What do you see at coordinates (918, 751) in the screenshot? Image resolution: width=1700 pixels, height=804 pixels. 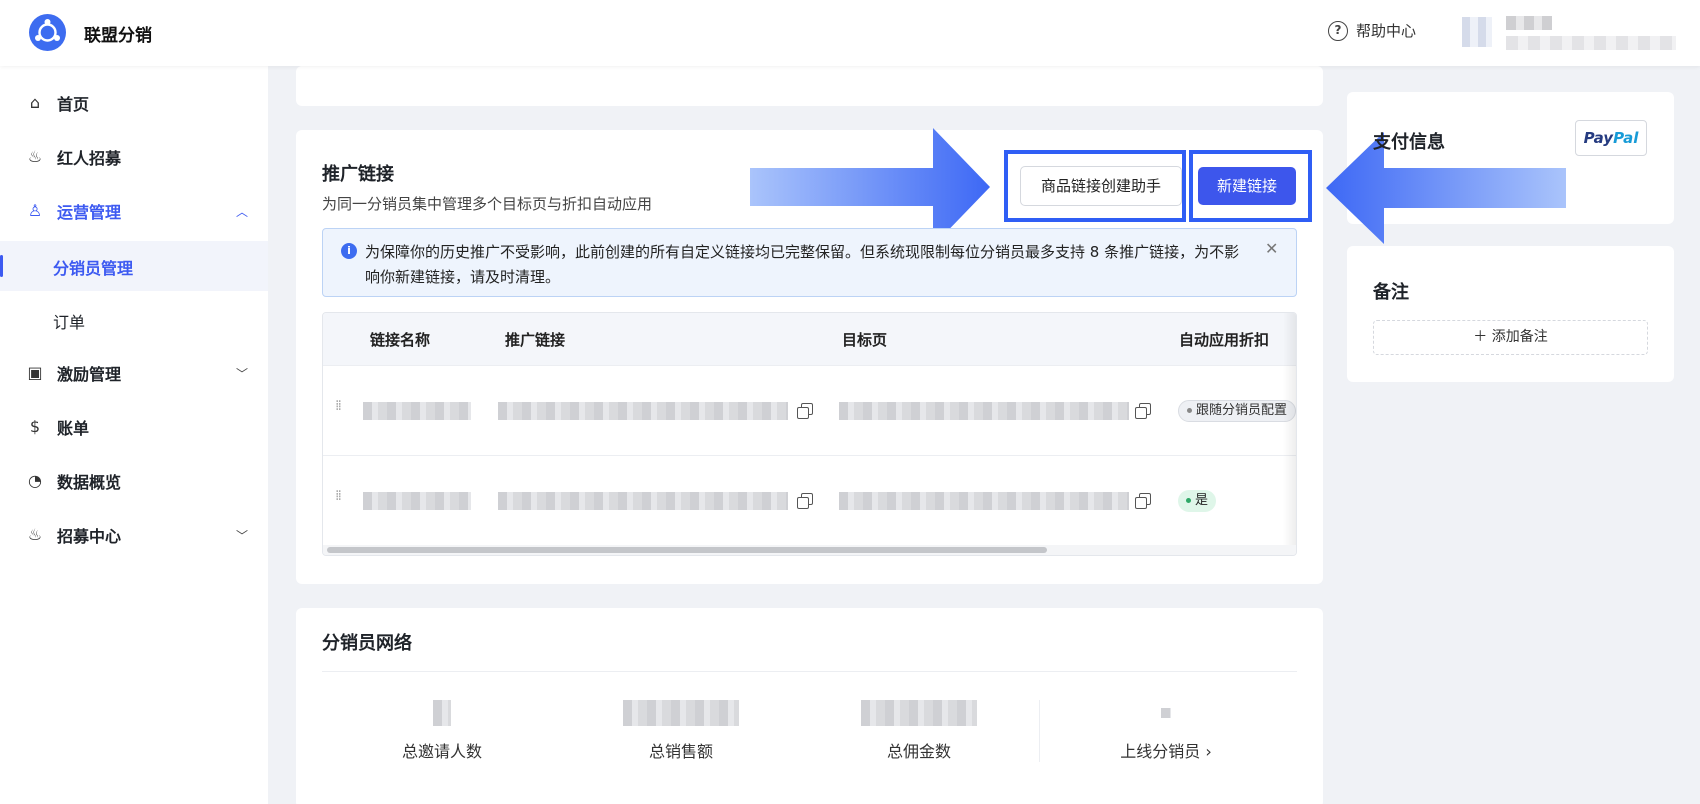 I see `stat-label: 总佣金数` at bounding box center [918, 751].